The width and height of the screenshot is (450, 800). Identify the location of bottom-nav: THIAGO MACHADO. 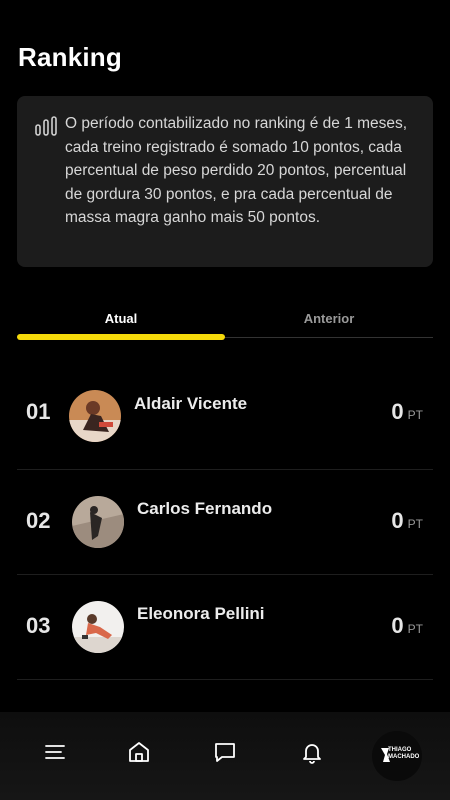
(225, 756).